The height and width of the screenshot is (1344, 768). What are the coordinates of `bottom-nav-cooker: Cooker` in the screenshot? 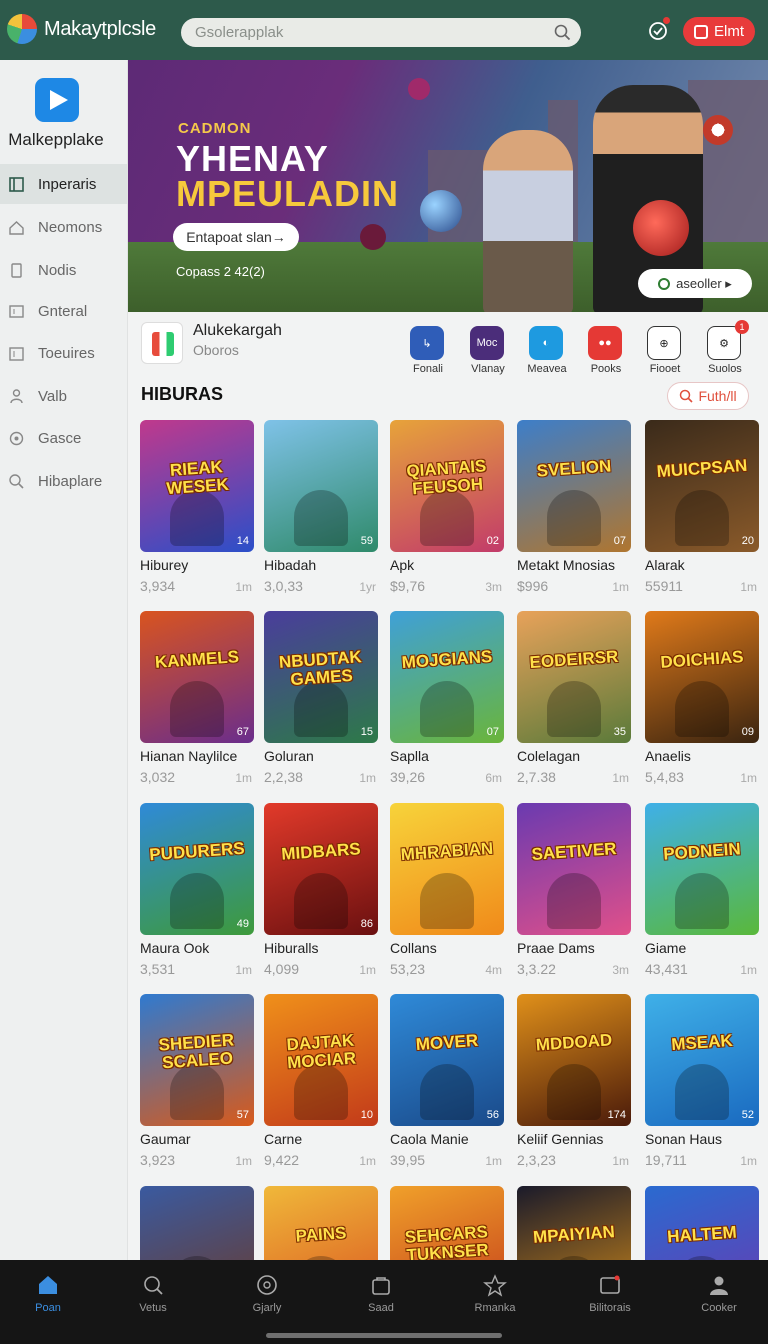 It's located at (718, 1295).